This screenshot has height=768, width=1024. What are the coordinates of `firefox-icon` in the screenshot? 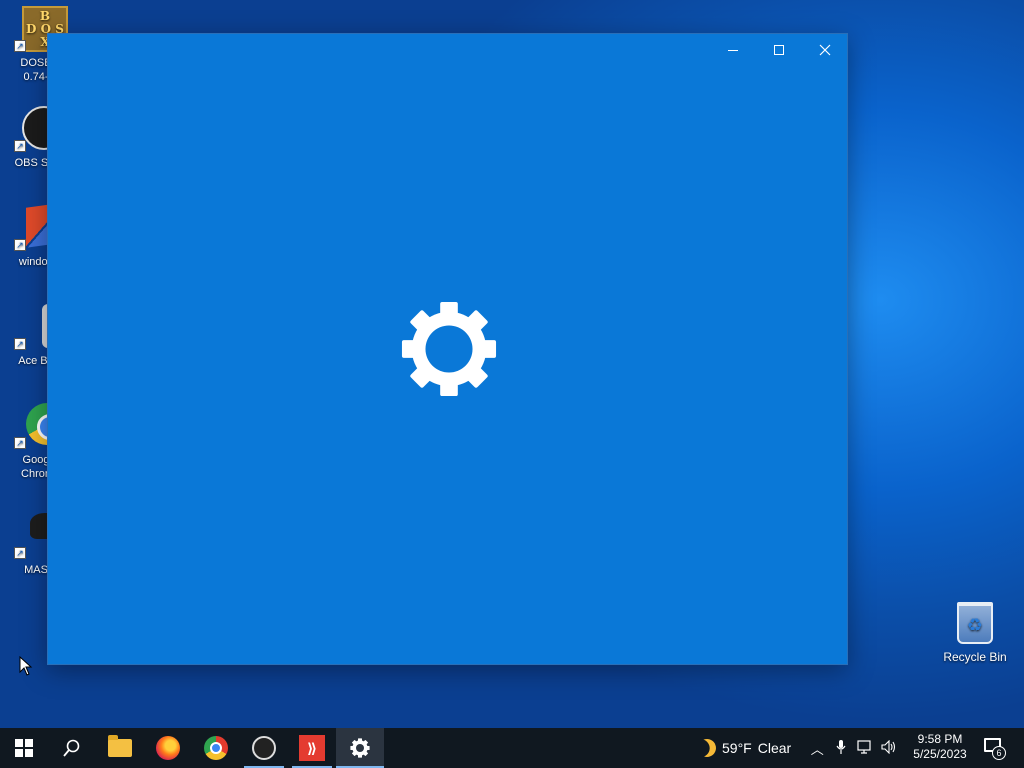 It's located at (168, 748).